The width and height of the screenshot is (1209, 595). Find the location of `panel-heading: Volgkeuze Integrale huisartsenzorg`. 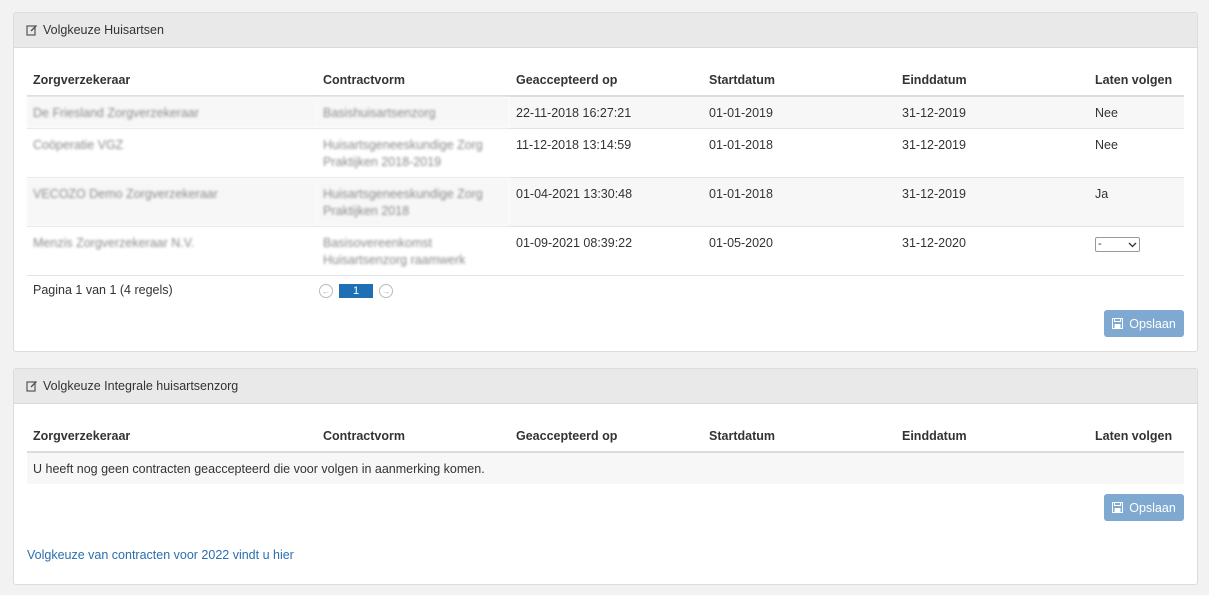

panel-heading: Volgkeuze Integrale huisartsenzorg is located at coordinates (605, 386).